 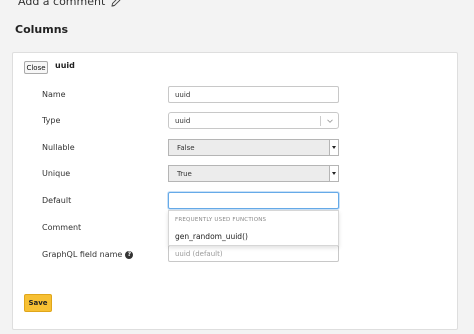 What do you see at coordinates (184, 173) in the screenshot?
I see `unique-select-value: True` at bounding box center [184, 173].